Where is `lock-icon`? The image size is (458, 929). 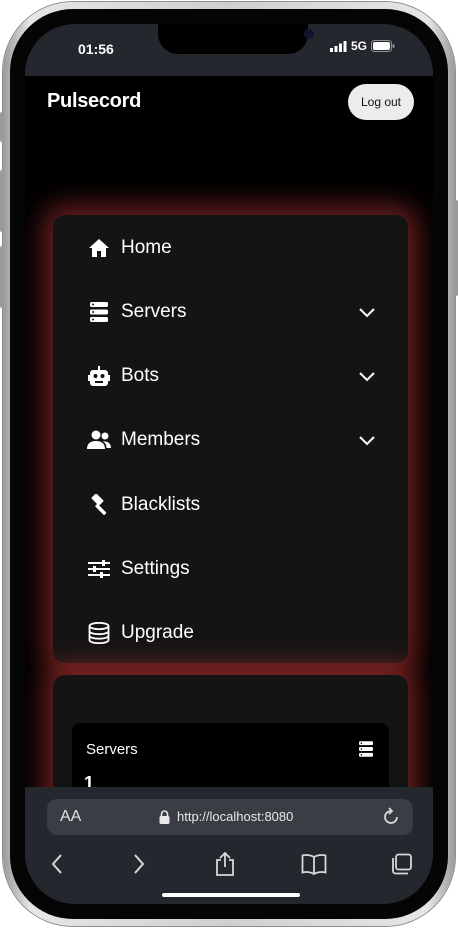 lock-icon is located at coordinates (164, 818).